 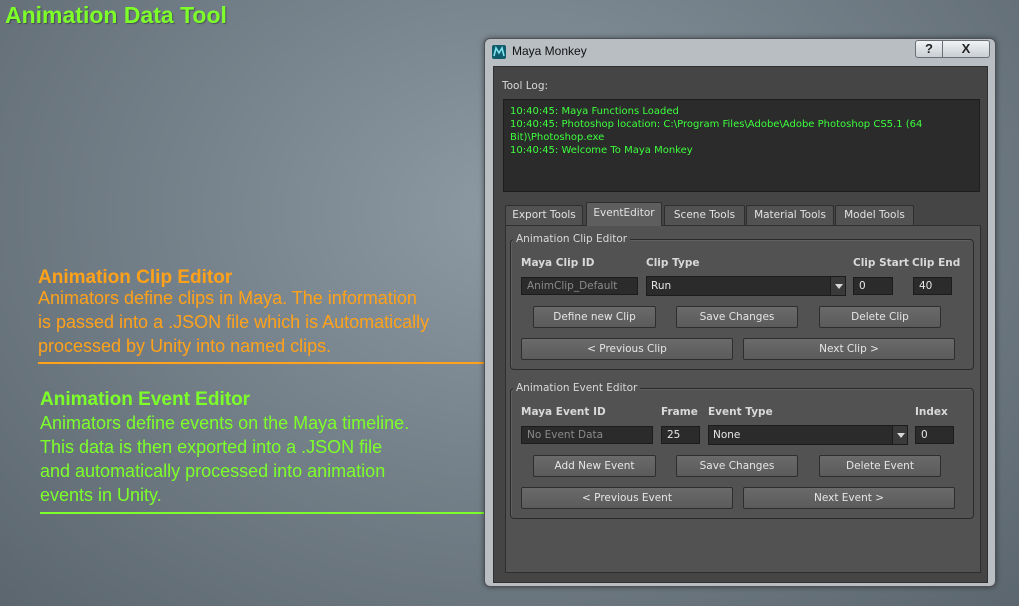 I want to click on tab-model-tools: Model Tools, so click(x=874, y=215).